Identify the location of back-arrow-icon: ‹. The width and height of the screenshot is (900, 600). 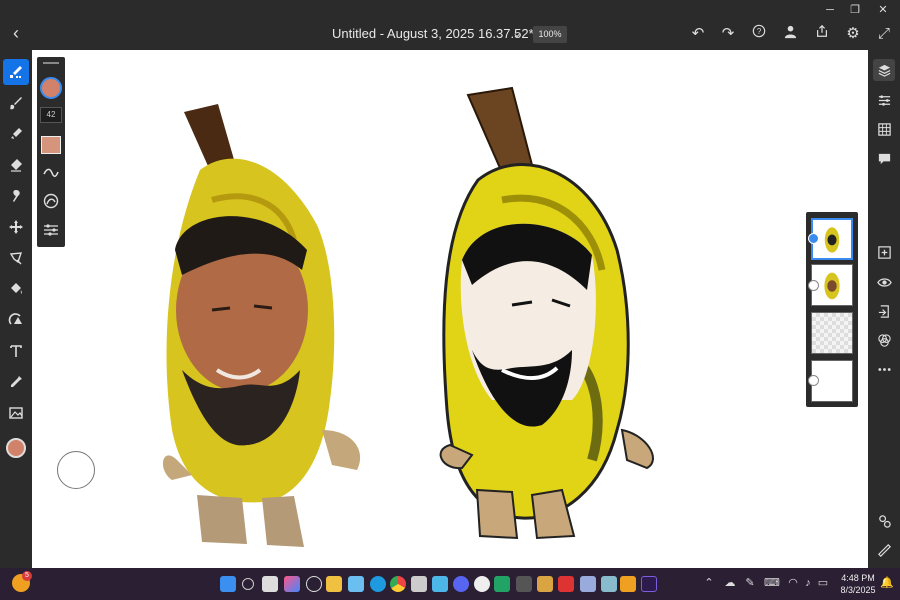
(16, 34).